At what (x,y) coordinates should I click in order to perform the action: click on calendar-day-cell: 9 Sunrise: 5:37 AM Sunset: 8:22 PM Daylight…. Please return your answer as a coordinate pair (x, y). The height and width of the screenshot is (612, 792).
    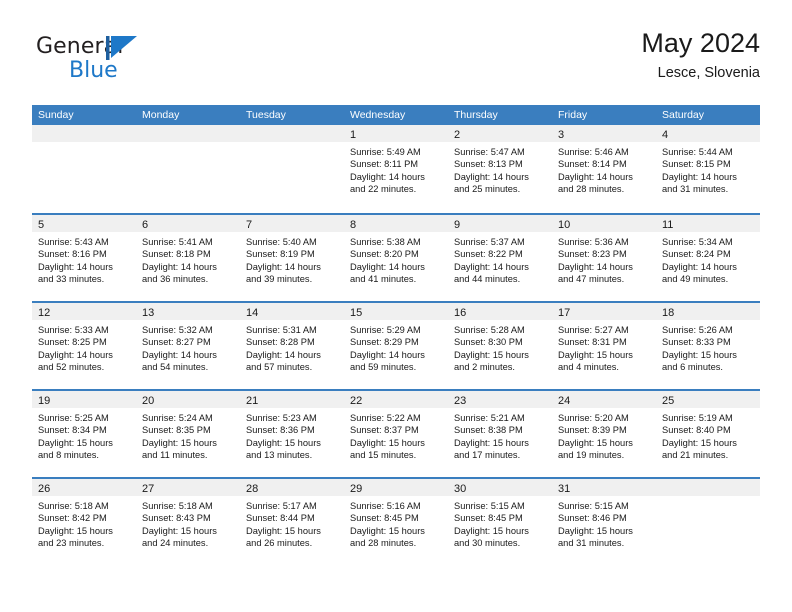
    Looking at the image, I should click on (500, 258).